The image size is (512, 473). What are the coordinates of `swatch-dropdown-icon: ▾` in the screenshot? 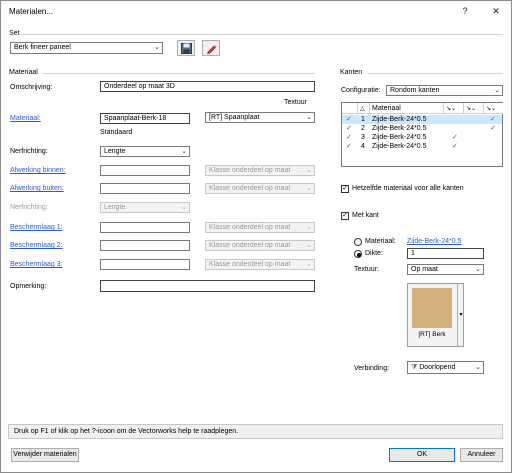 It's located at (460, 315).